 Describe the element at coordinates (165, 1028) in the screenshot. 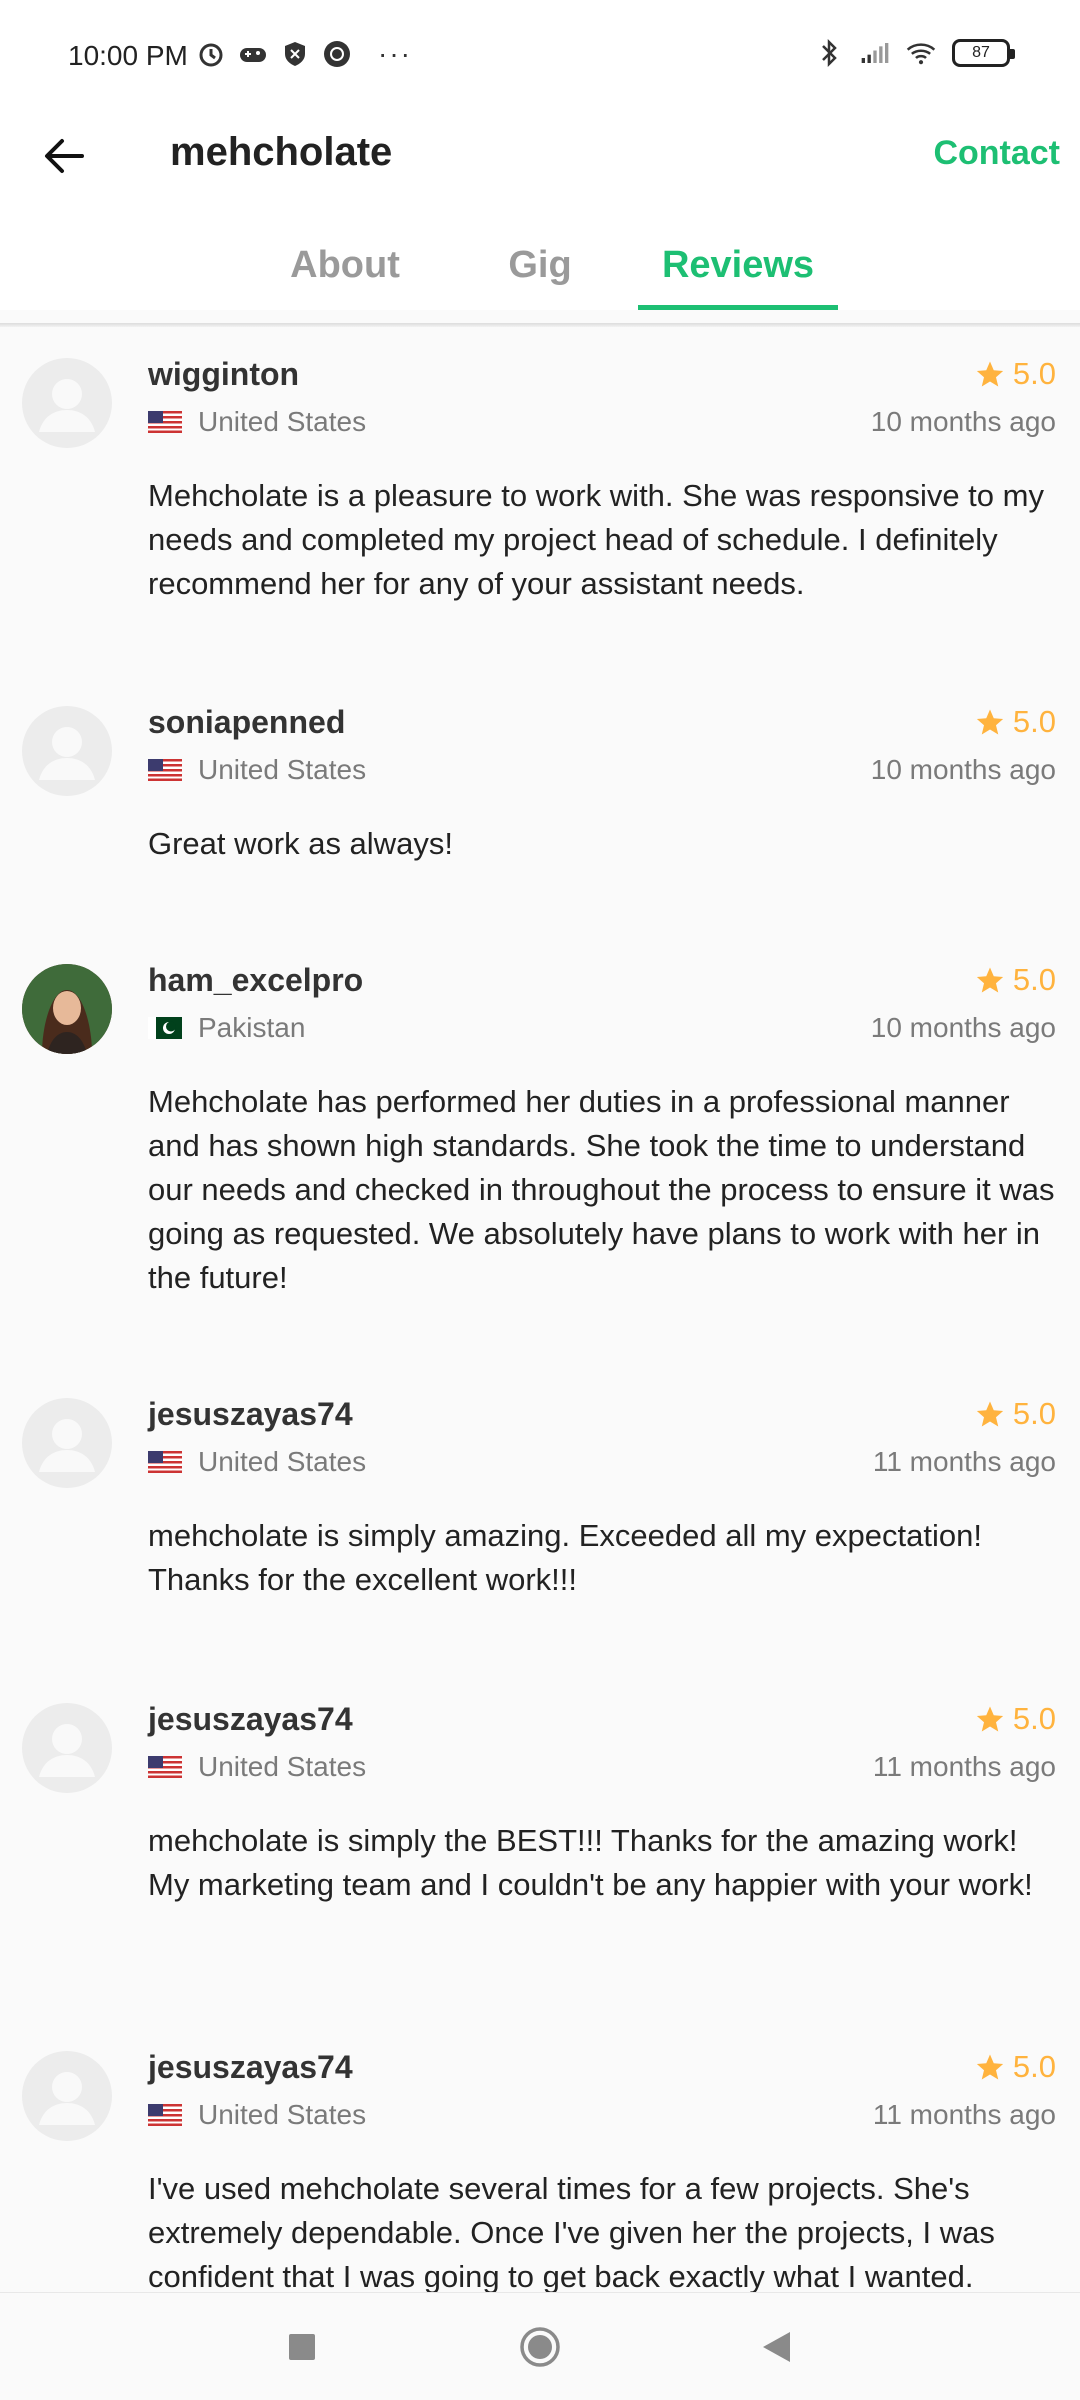

I see `pk-flag-icon` at that location.